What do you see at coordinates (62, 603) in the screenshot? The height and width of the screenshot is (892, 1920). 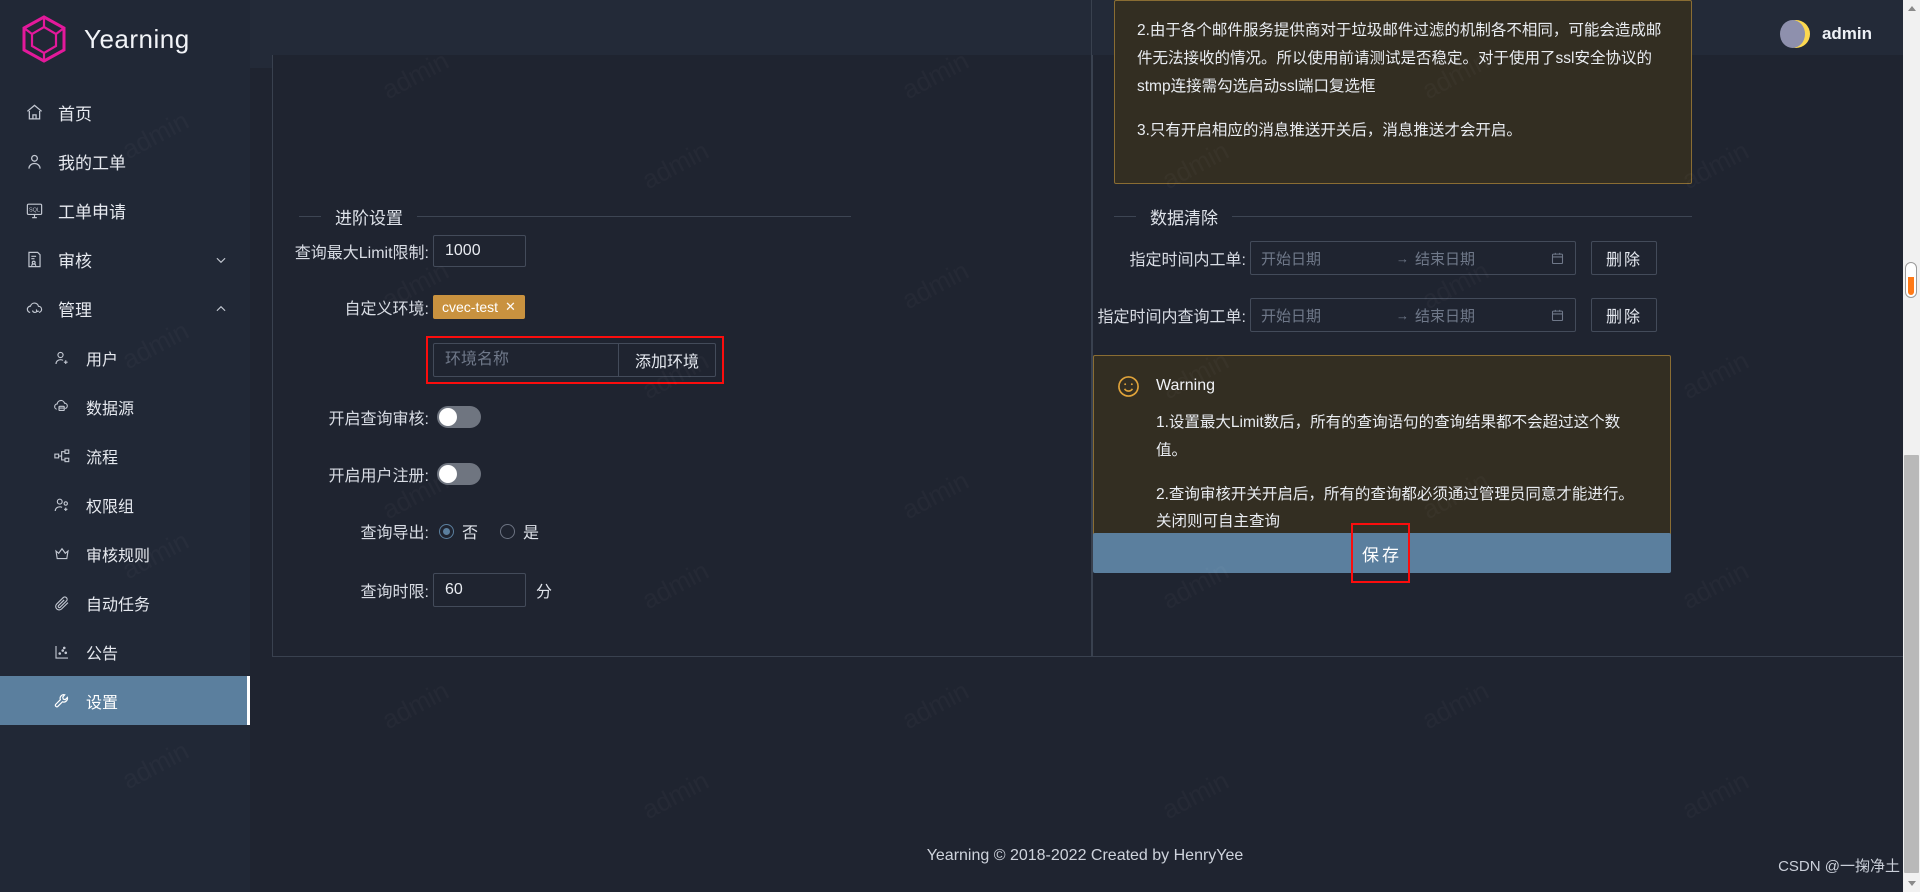 I see `paperclip-icon` at bounding box center [62, 603].